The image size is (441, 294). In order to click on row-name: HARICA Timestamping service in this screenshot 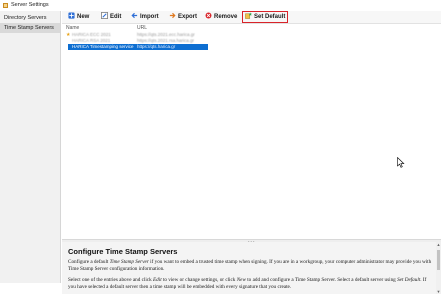, I will do `click(103, 46)`.